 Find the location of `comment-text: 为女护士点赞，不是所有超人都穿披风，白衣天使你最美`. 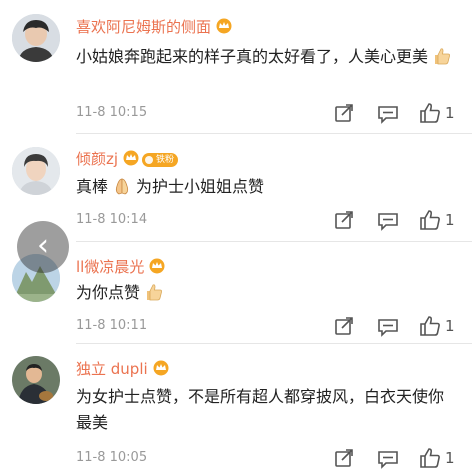

comment-text: 为女护士点赞，不是所有超人都穿披风，白衣天使你最美 is located at coordinates (260, 409).